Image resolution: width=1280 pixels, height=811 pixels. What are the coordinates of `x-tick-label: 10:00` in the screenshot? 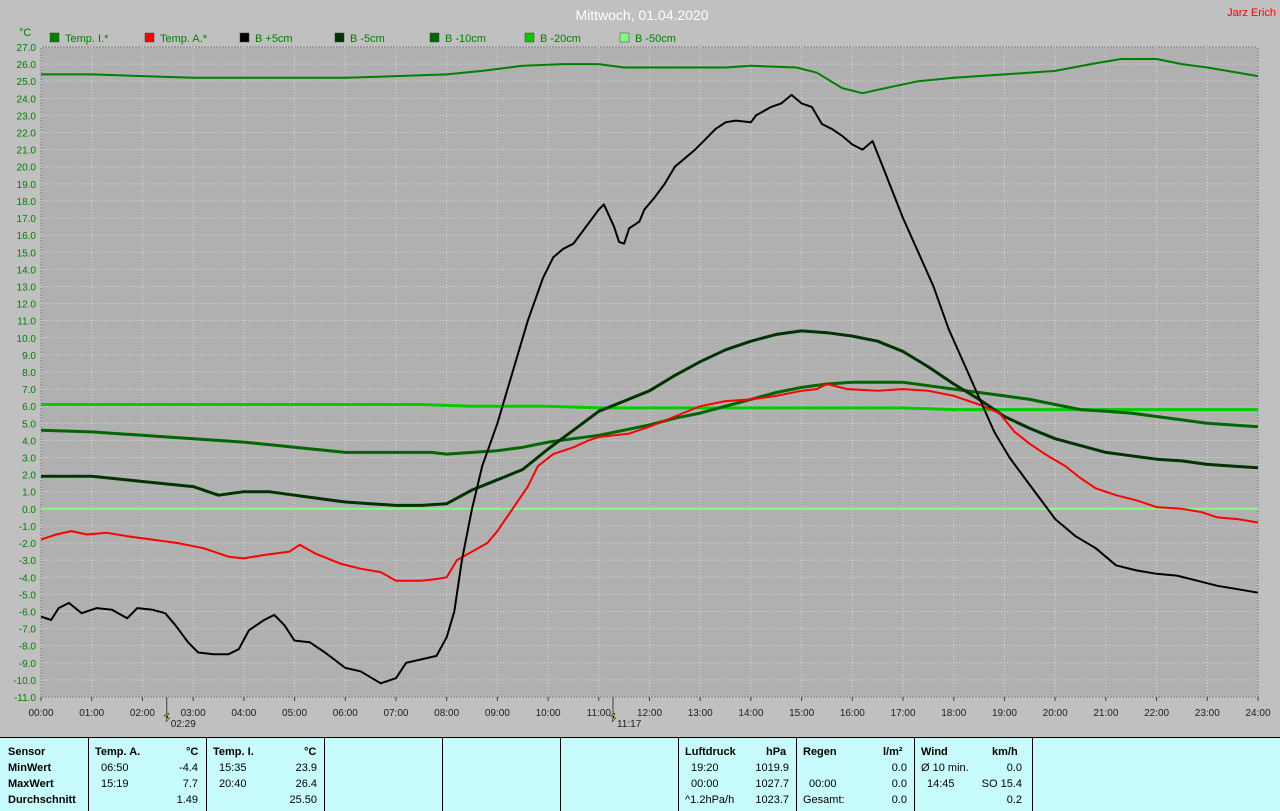 It's located at (548, 713).